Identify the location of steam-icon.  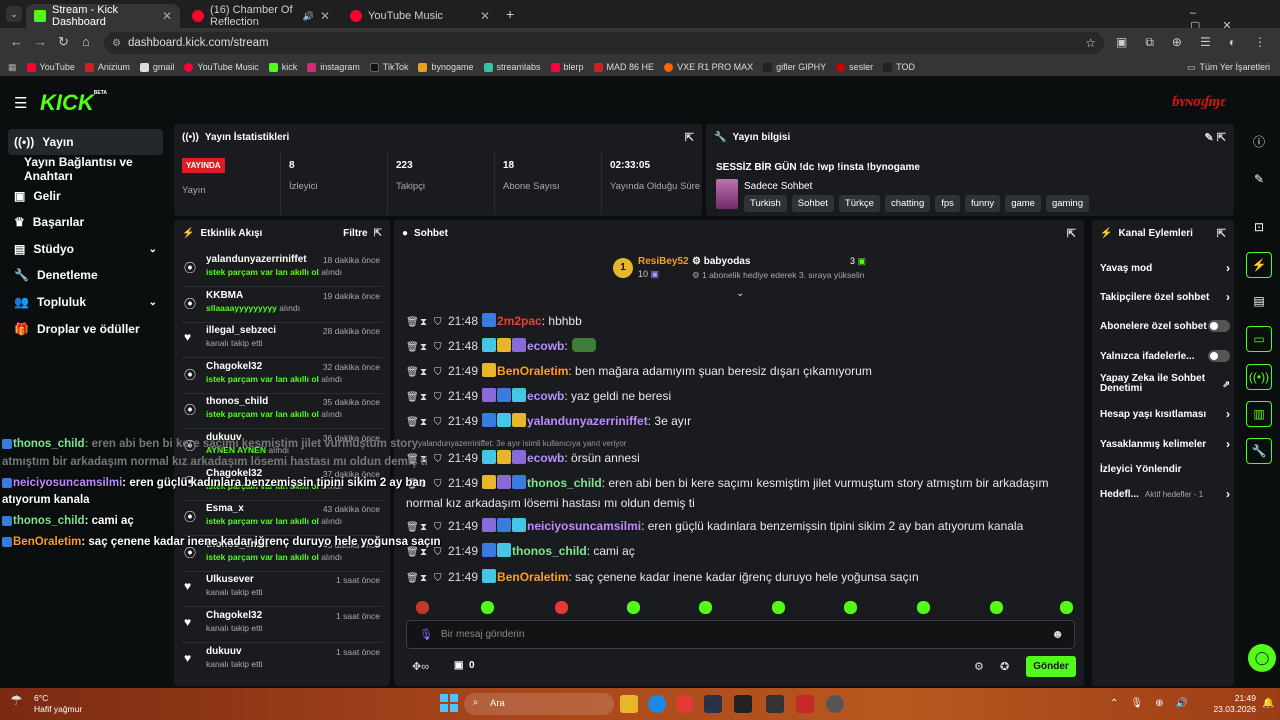
(713, 704).